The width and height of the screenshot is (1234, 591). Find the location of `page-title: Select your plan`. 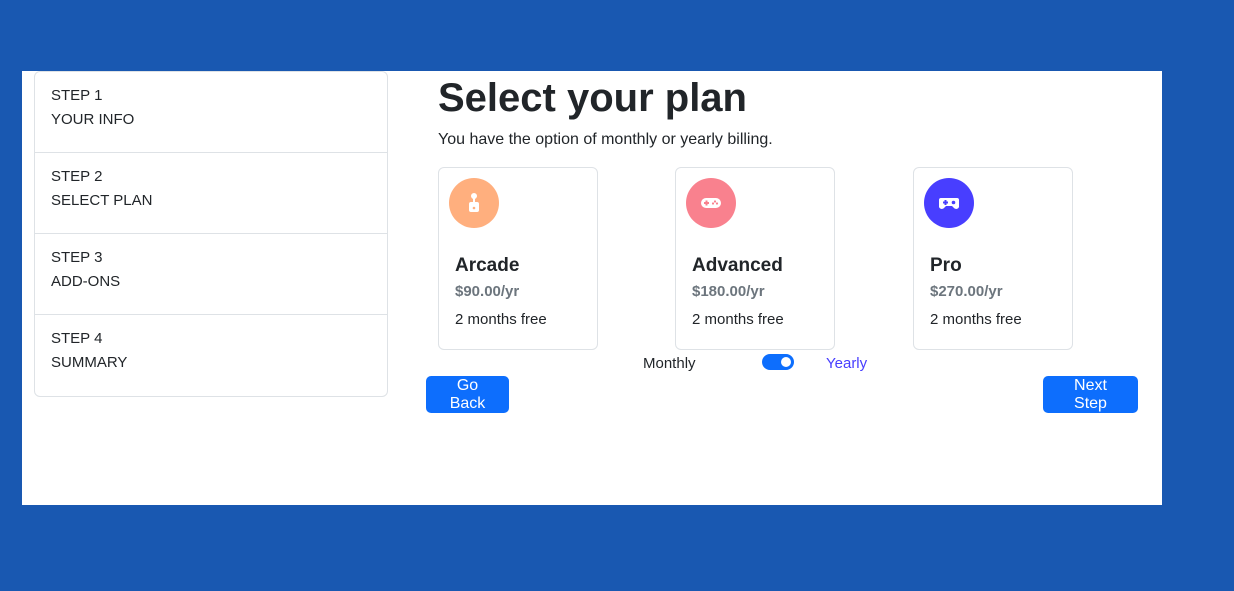

page-title: Select your plan is located at coordinates (592, 98).